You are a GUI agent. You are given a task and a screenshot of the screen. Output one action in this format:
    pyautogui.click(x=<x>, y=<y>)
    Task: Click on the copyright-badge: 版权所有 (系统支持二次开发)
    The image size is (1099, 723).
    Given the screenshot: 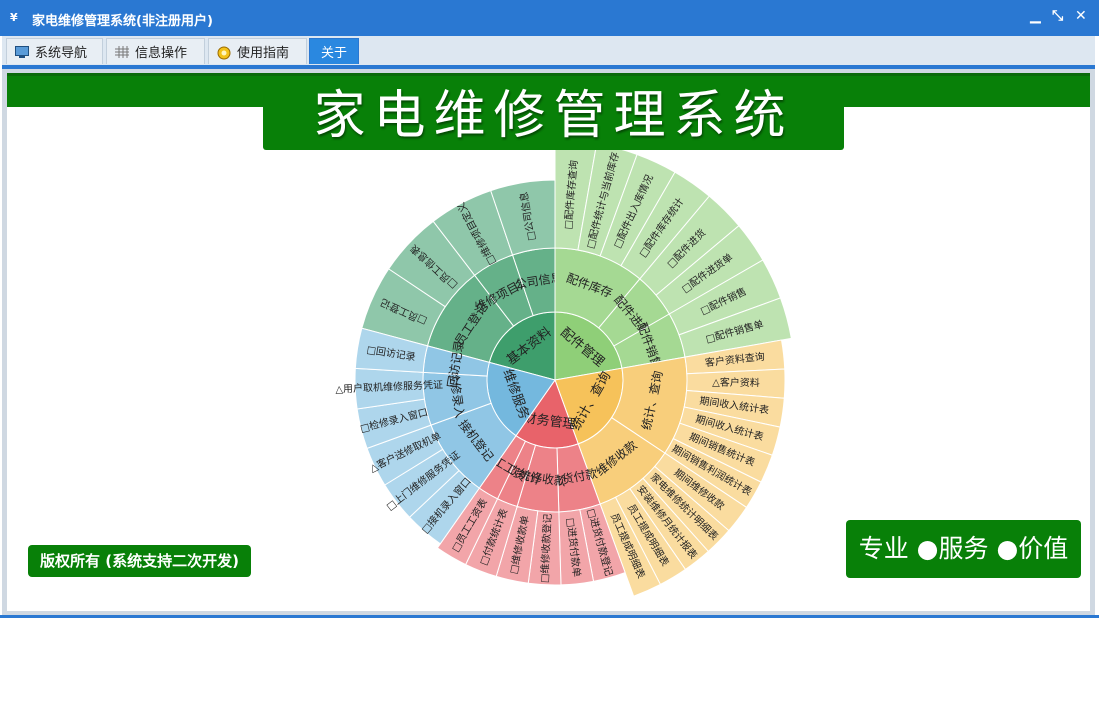 What is the action you would take?
    pyautogui.click(x=139, y=561)
    